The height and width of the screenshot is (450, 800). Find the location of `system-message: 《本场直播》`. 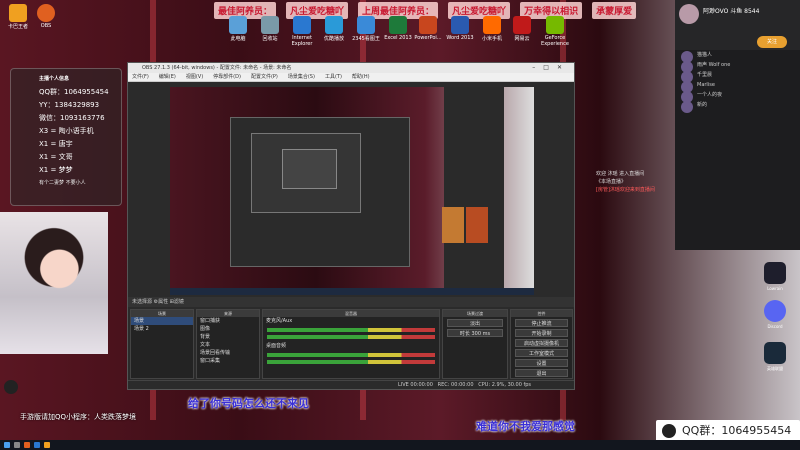

system-message: 《本场直播》 is located at coordinates (611, 182).